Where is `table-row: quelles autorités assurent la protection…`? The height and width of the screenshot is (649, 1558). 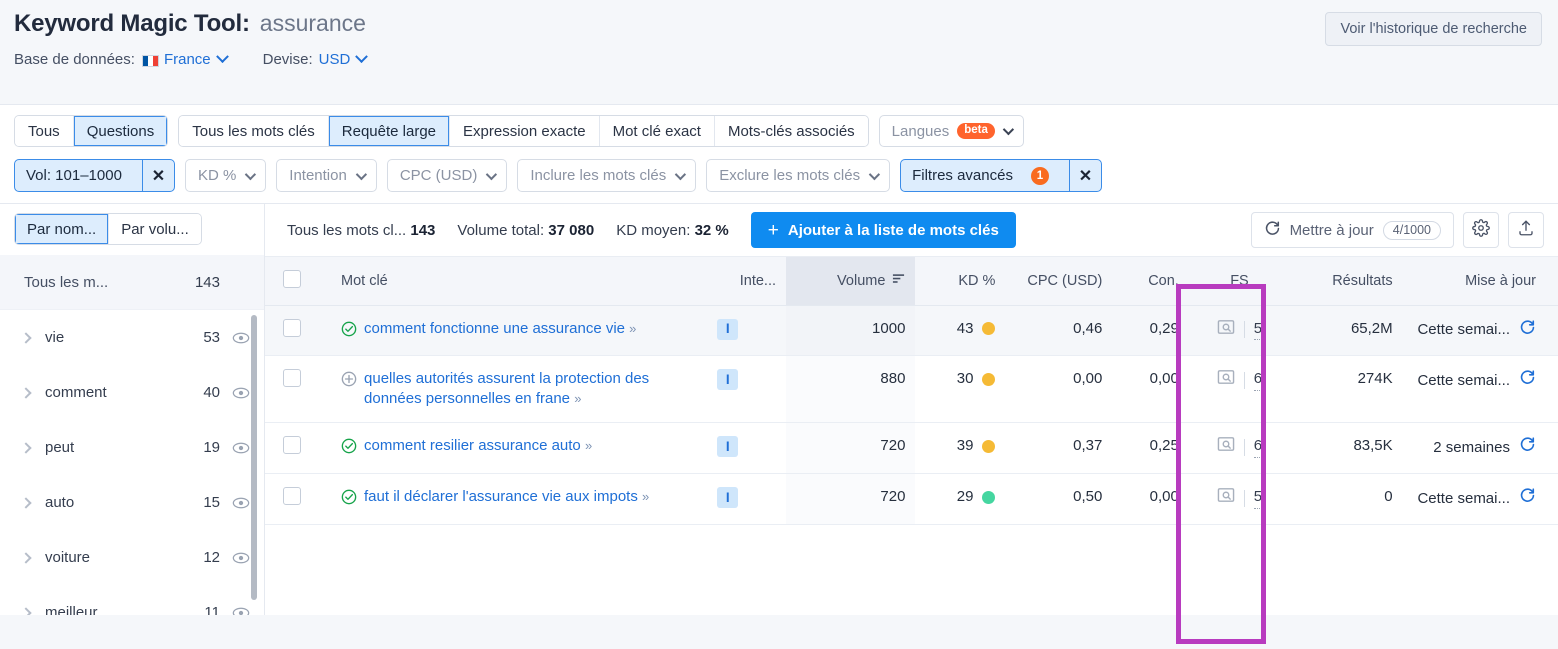 table-row: quelles autorités assurent la protection… is located at coordinates (911, 389).